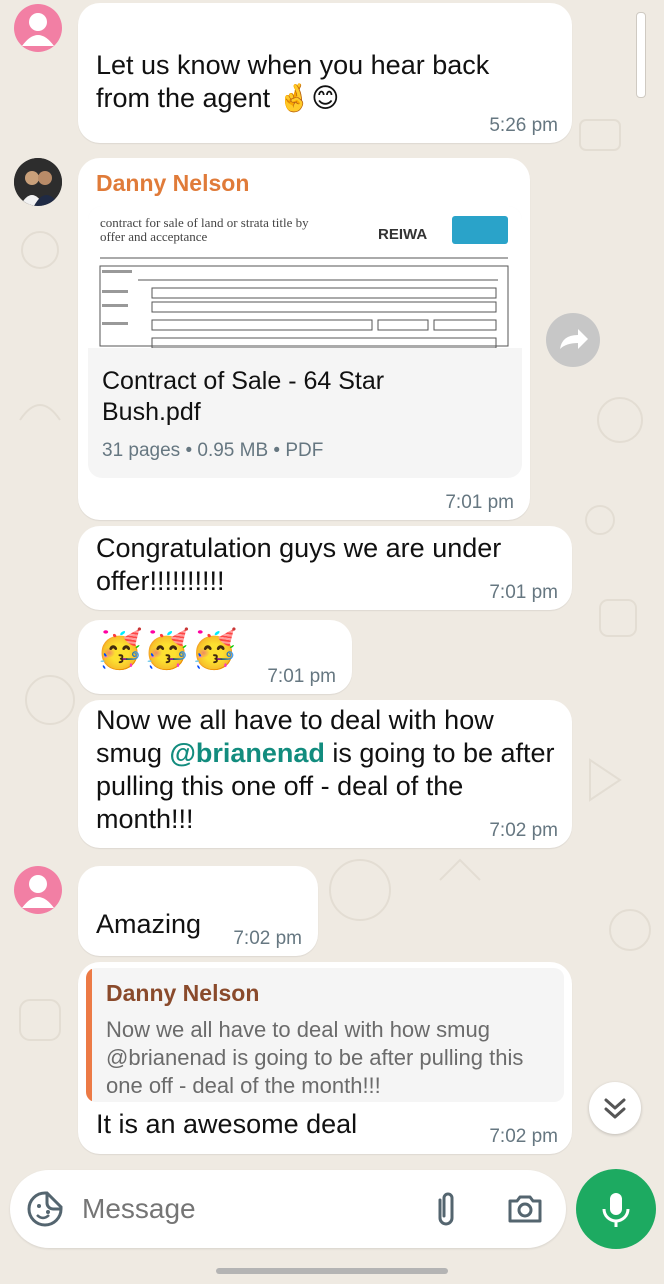 The width and height of the screenshot is (664, 1284). I want to click on camera-icon, so click(525, 1209).